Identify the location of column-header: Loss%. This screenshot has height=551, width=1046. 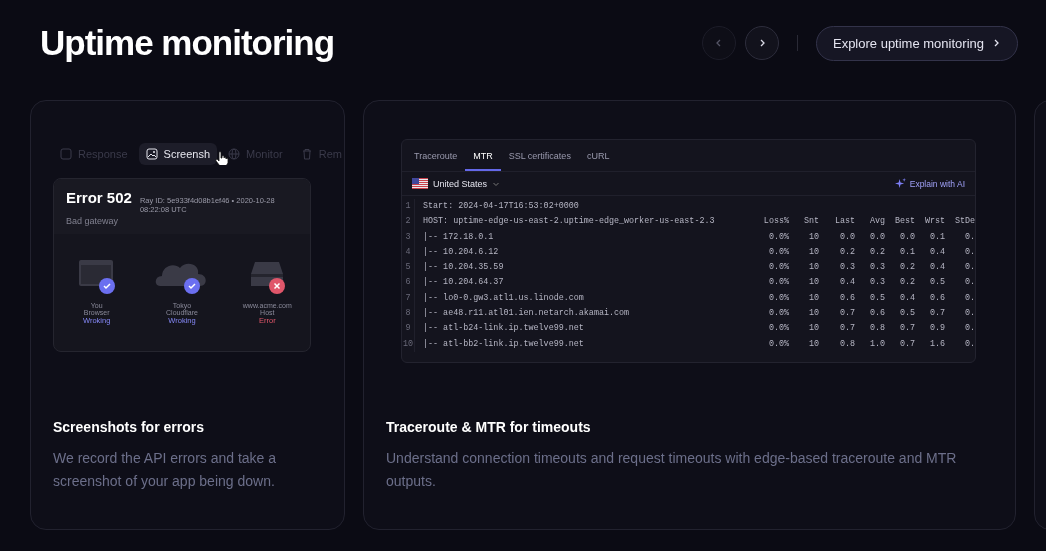
(775, 222).